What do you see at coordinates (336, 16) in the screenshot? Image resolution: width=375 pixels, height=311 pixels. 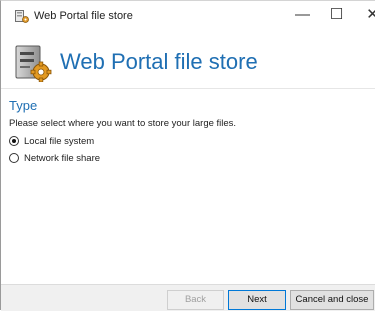 I see `maximize-button: ☐` at bounding box center [336, 16].